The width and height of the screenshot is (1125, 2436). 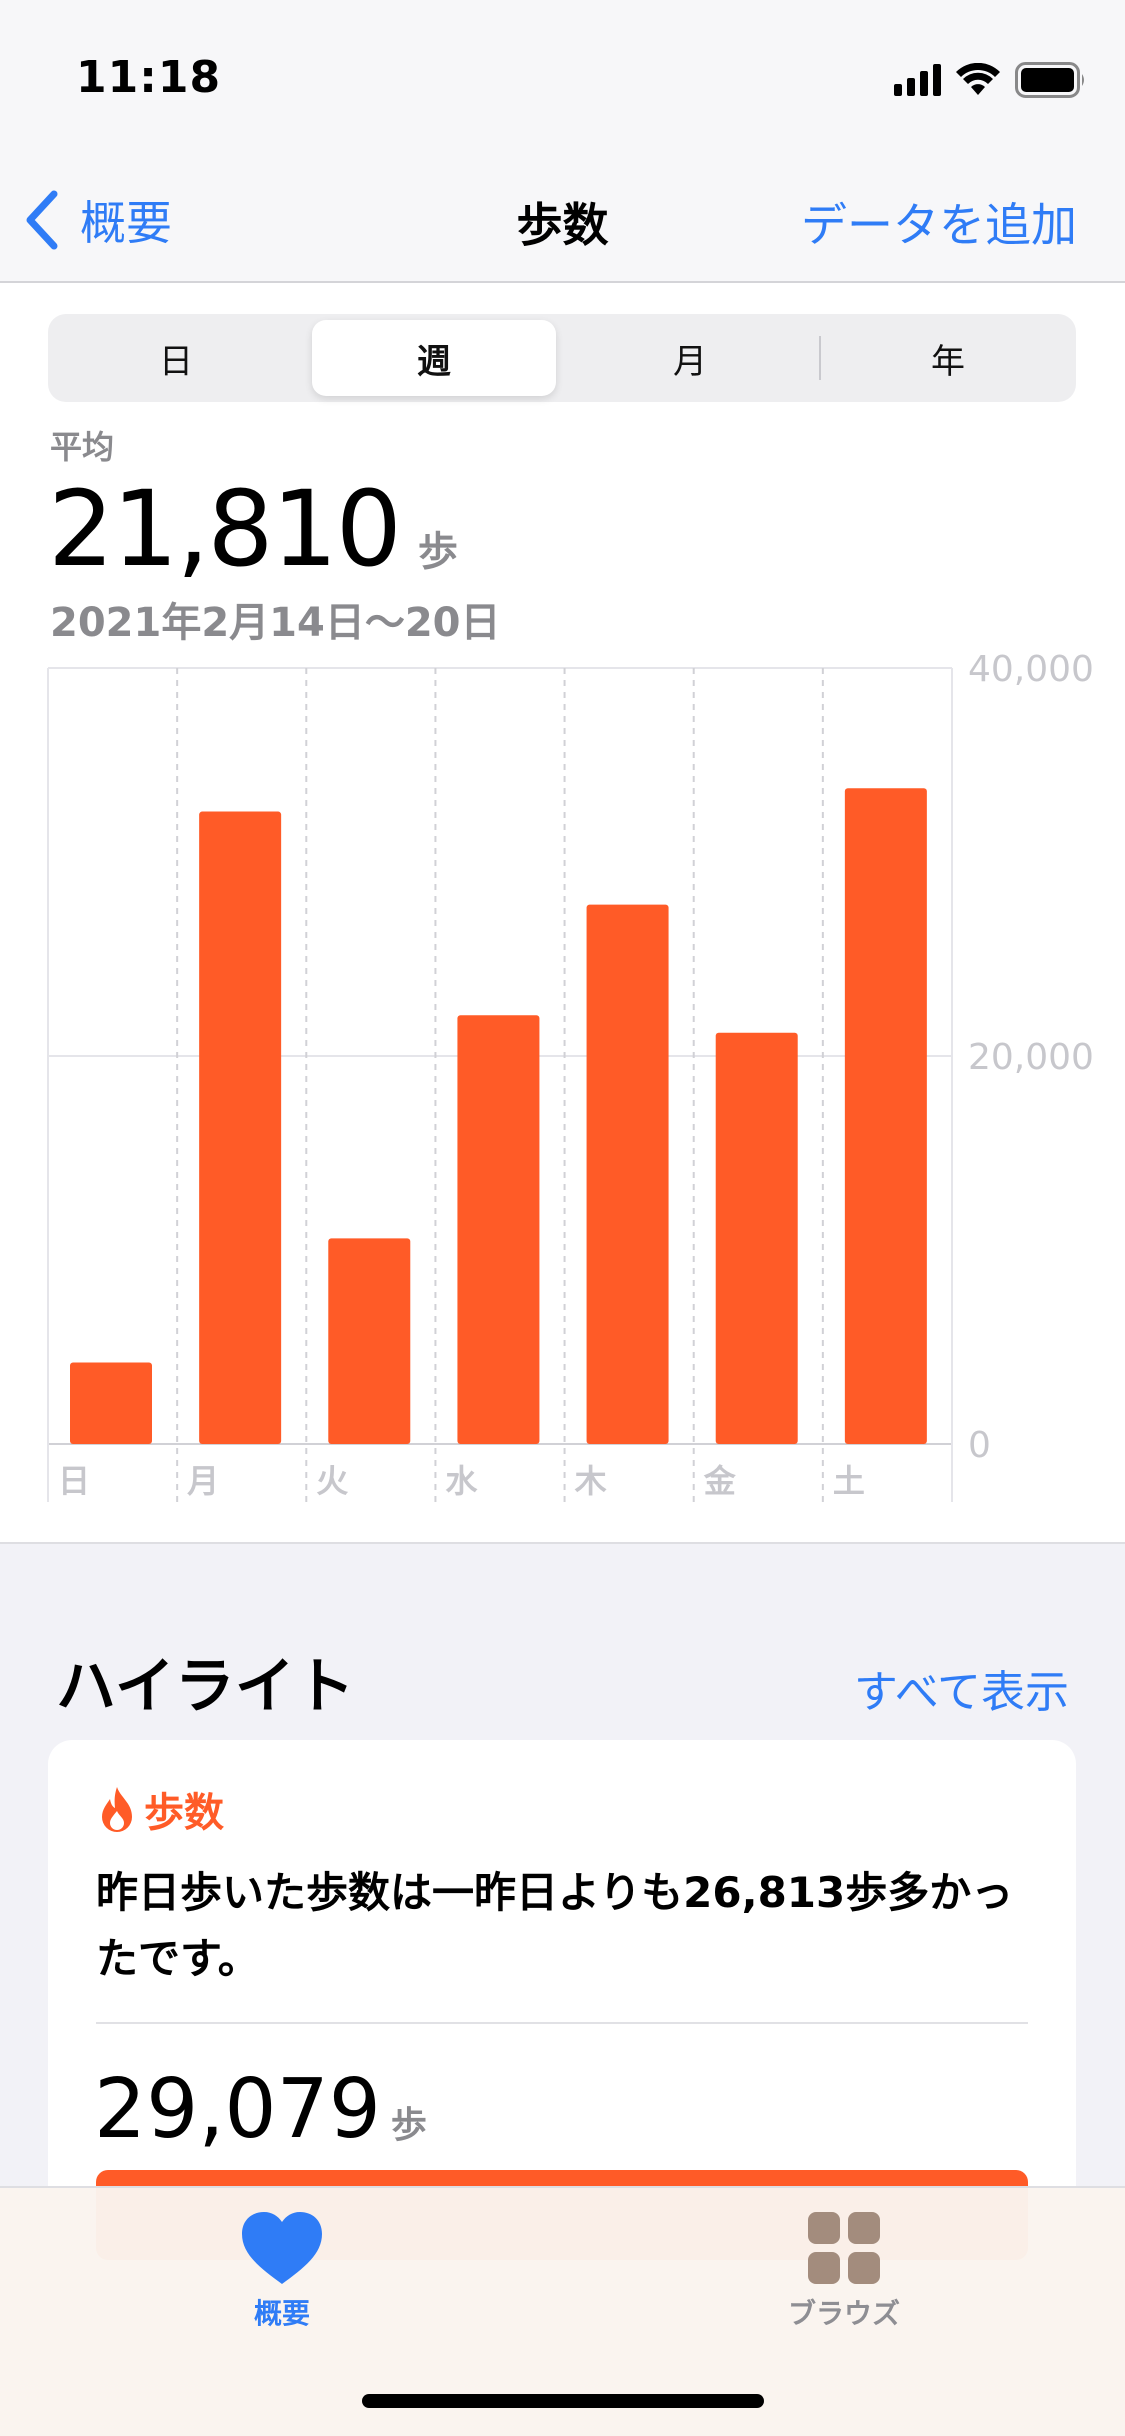 I want to click on flame-icon, so click(x=117, y=1809).